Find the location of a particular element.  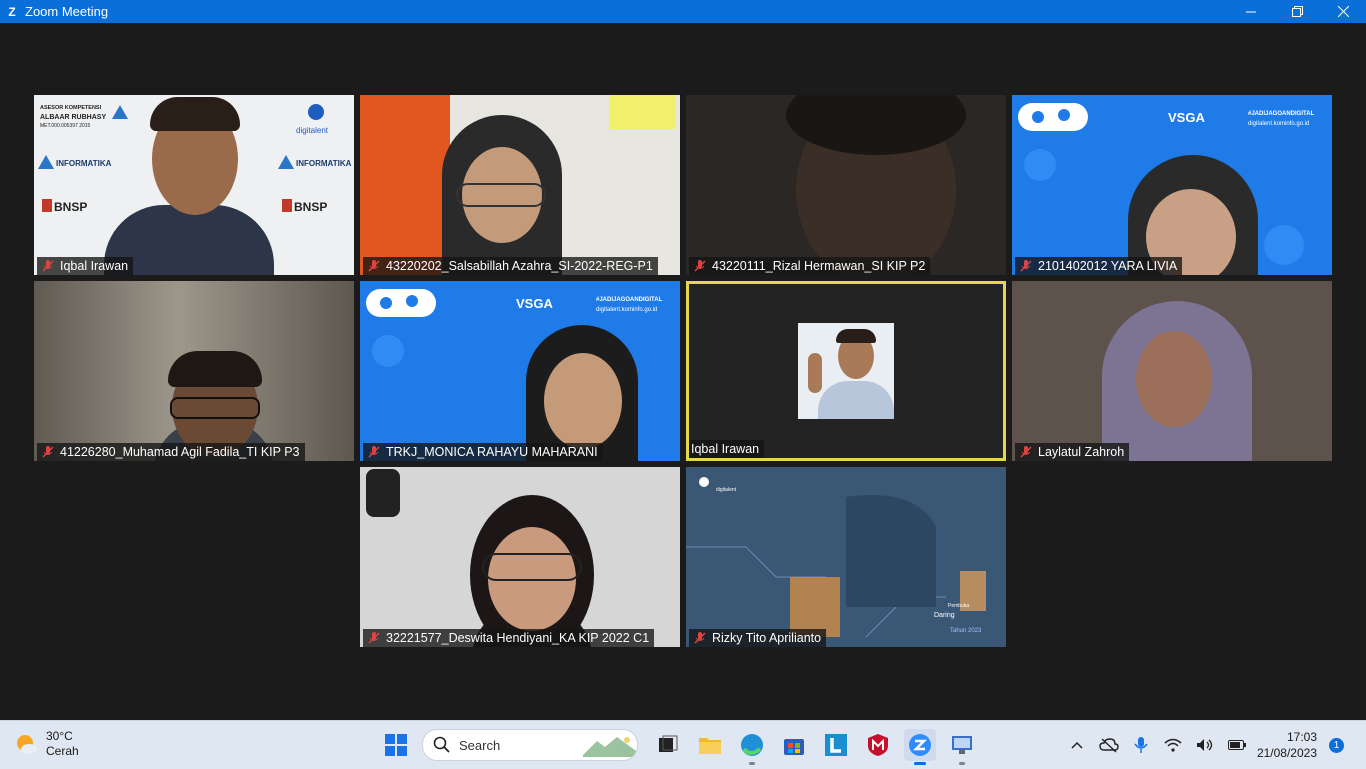

event-line-2: Daring is located at coordinates (944, 615).